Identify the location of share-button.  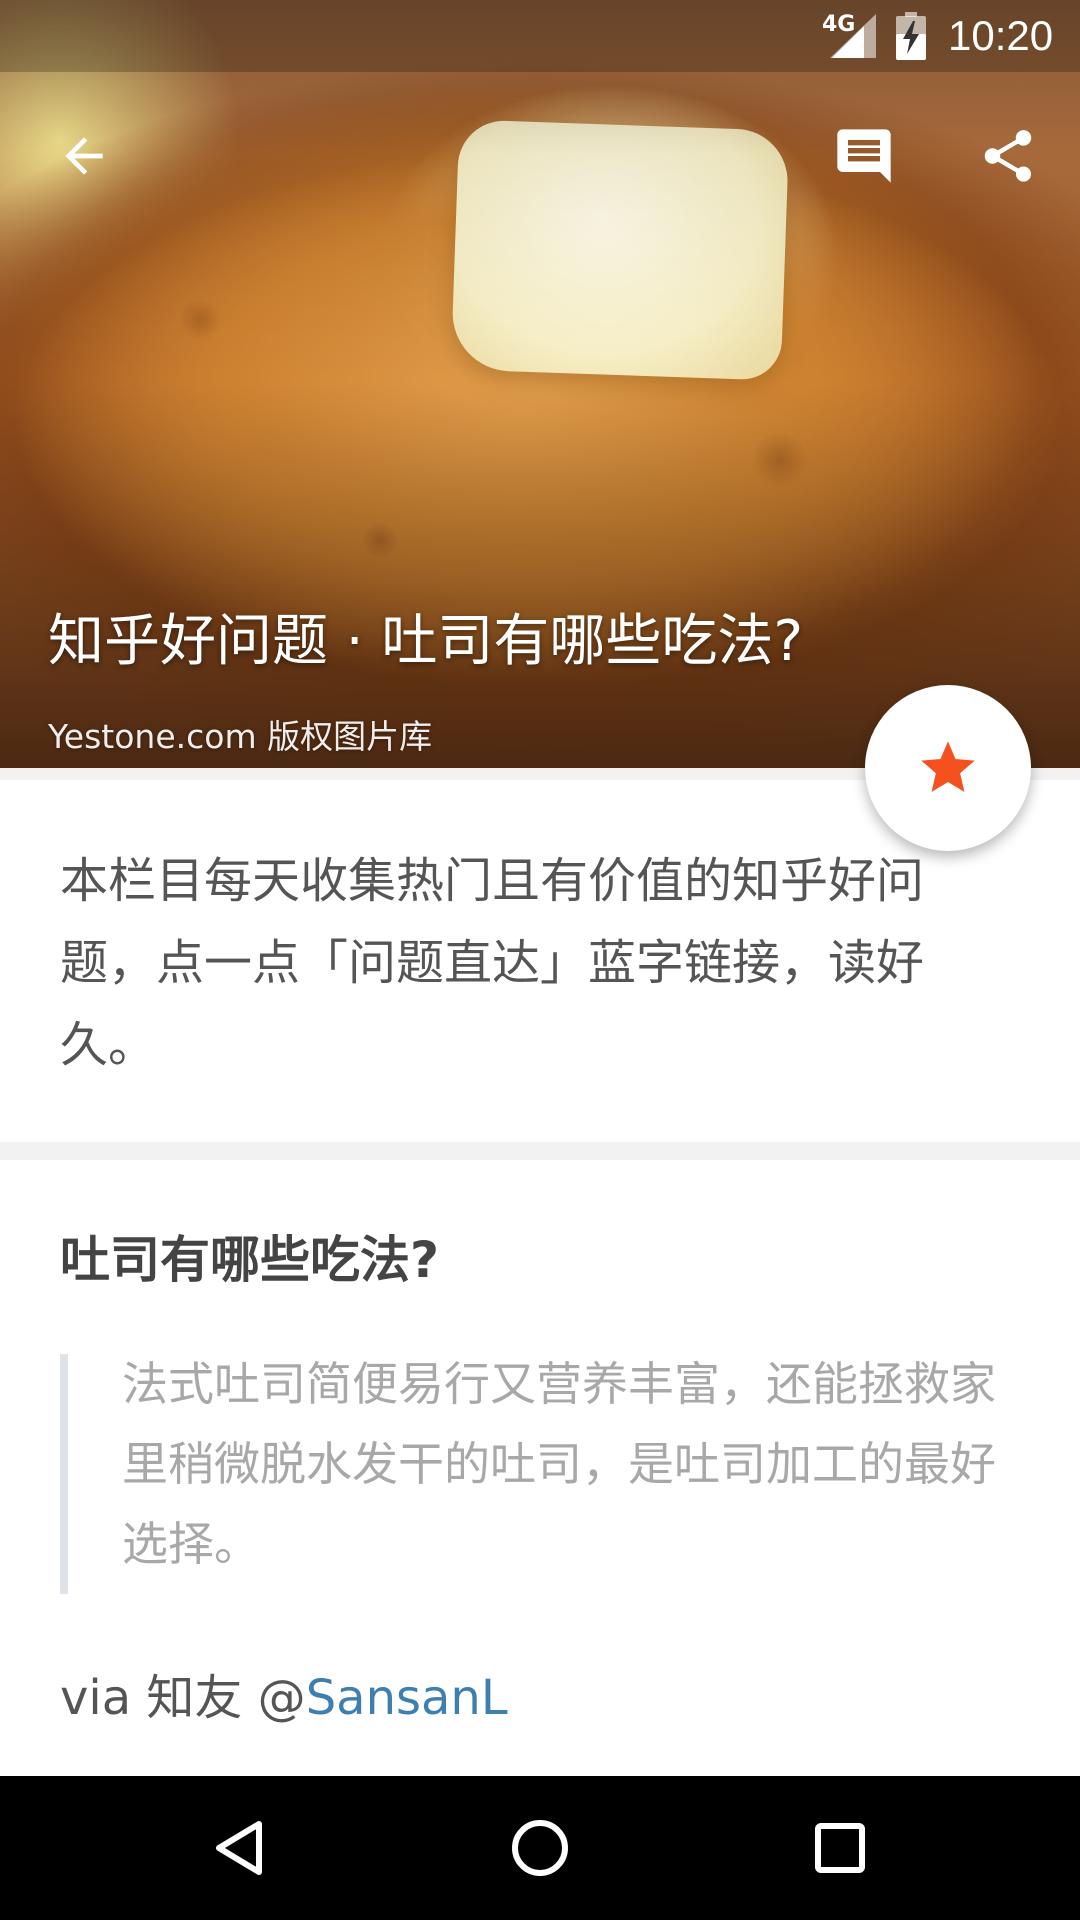
(1008, 156).